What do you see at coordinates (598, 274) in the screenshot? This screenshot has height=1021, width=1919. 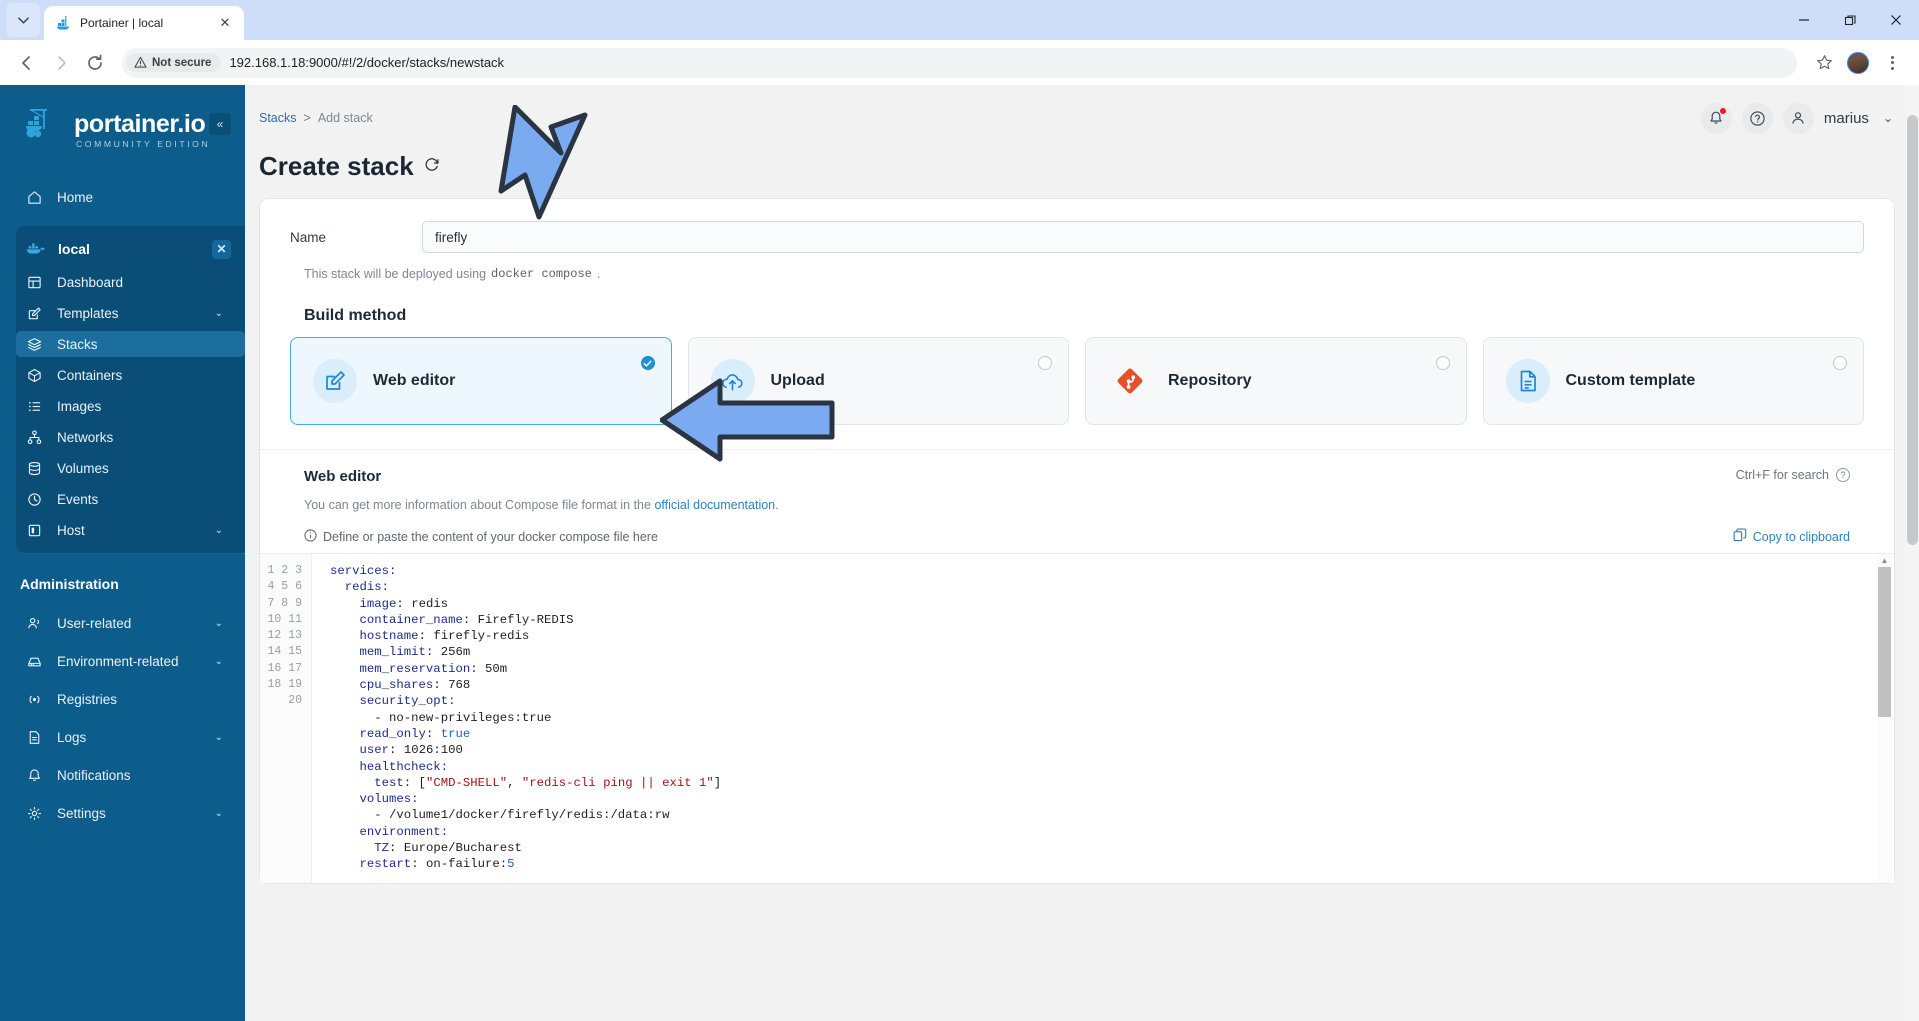 I see `deploy-hint-suffix: .` at bounding box center [598, 274].